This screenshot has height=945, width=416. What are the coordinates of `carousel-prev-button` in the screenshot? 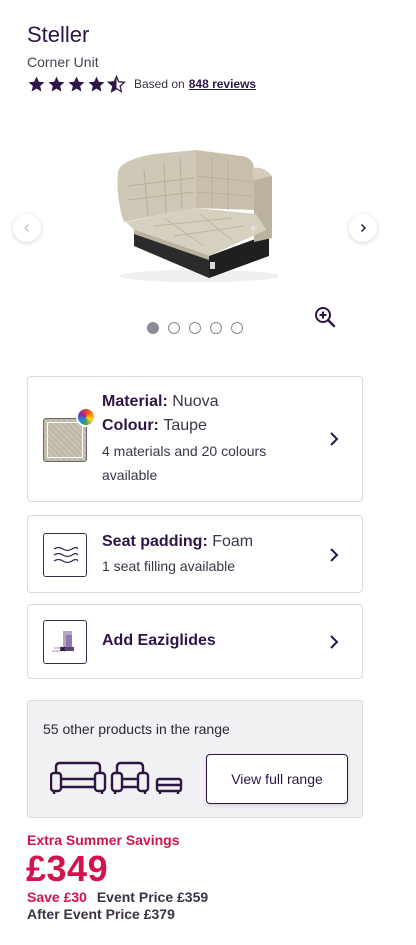 It's located at (27, 228).